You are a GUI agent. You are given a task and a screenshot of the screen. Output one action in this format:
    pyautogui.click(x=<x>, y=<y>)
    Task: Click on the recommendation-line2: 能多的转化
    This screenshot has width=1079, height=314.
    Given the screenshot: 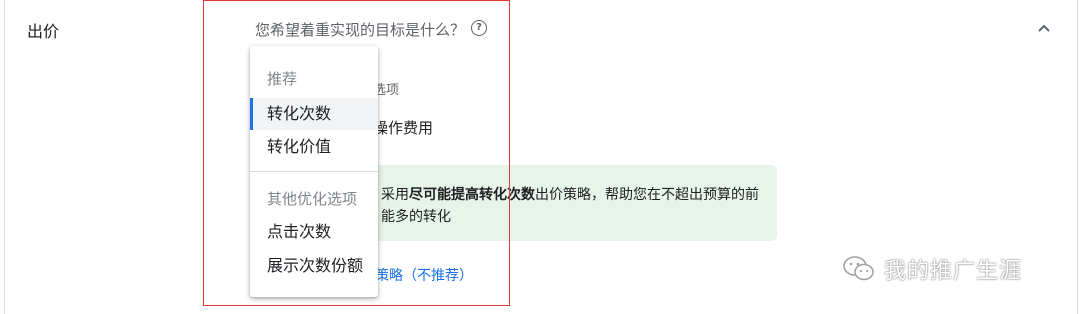 What is the action you would take?
    pyautogui.click(x=416, y=217)
    